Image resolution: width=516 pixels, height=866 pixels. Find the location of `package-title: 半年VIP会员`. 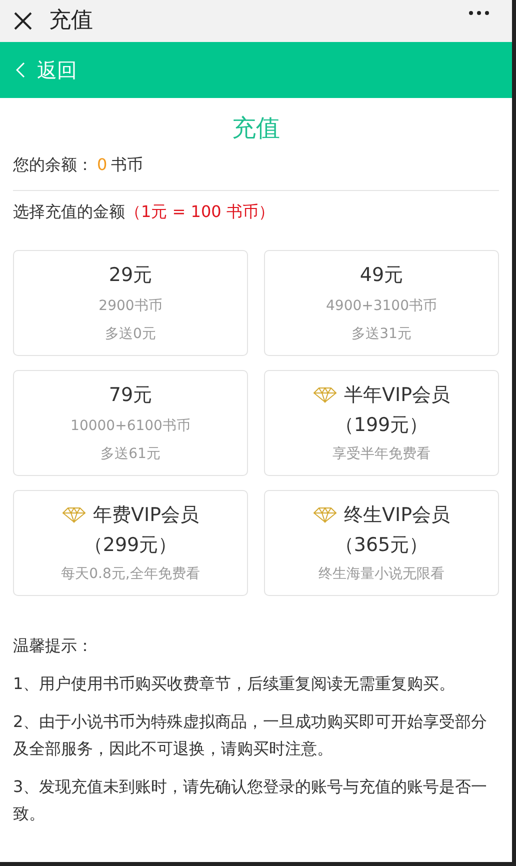

package-title: 半年VIP会员 is located at coordinates (397, 395).